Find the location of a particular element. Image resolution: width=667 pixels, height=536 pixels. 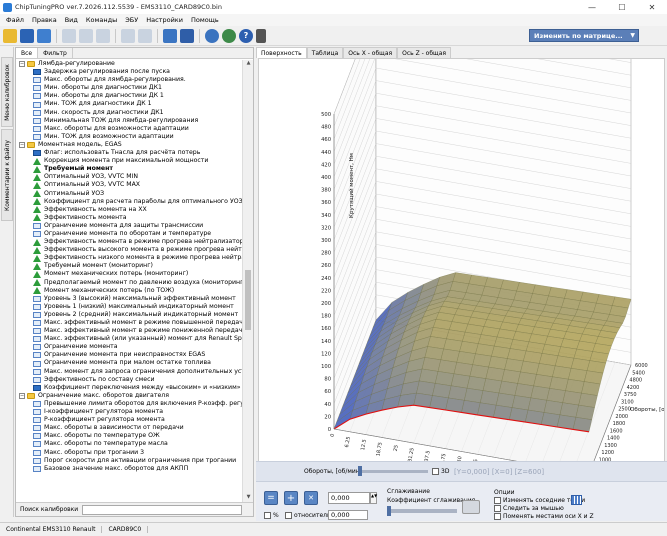

multiply-button: ✕ is located at coordinates (311, 498).